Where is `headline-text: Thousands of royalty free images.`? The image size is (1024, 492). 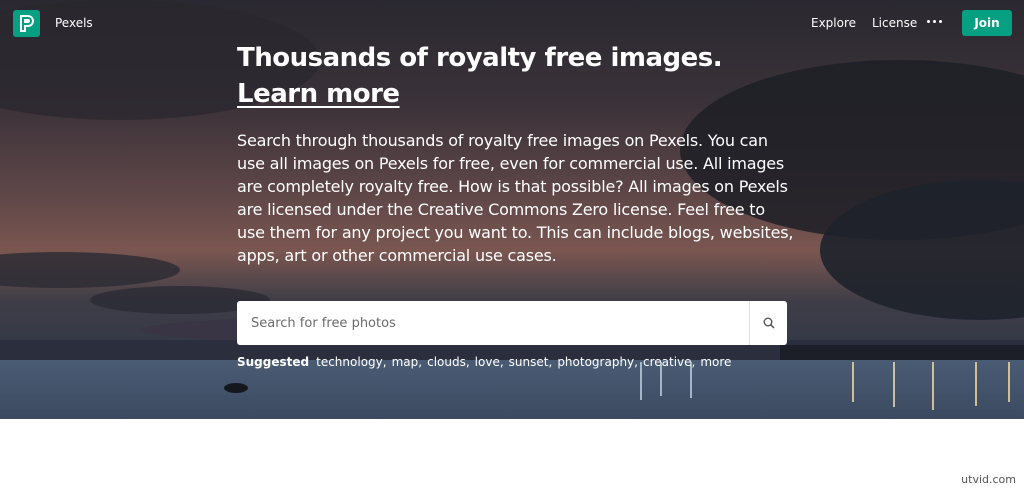
headline-text: Thousands of royalty free images. is located at coordinates (480, 58).